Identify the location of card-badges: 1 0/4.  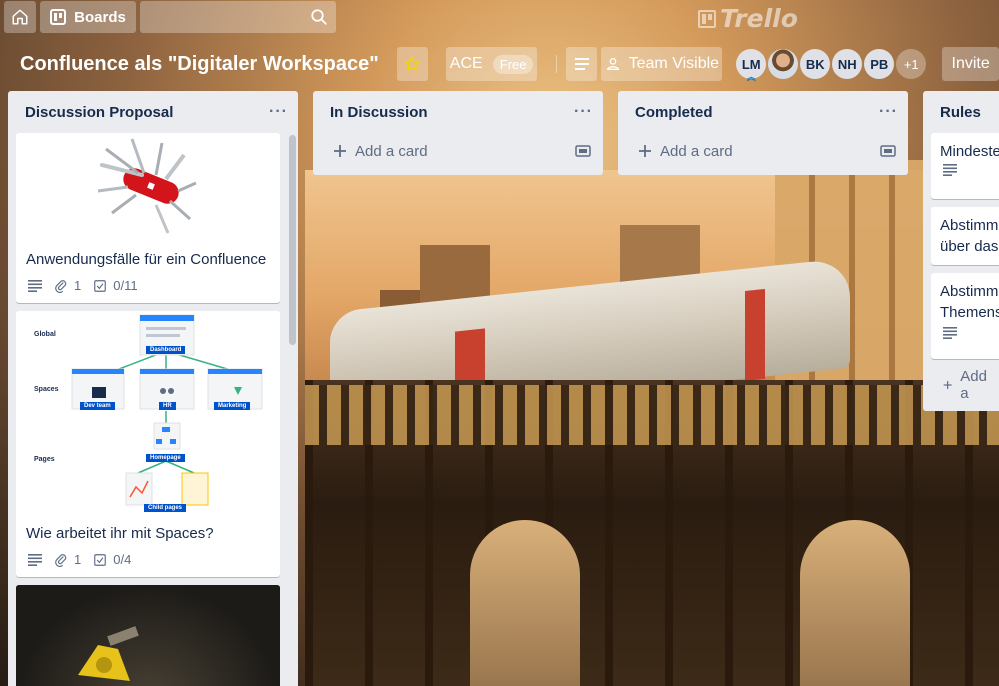
(148, 563).